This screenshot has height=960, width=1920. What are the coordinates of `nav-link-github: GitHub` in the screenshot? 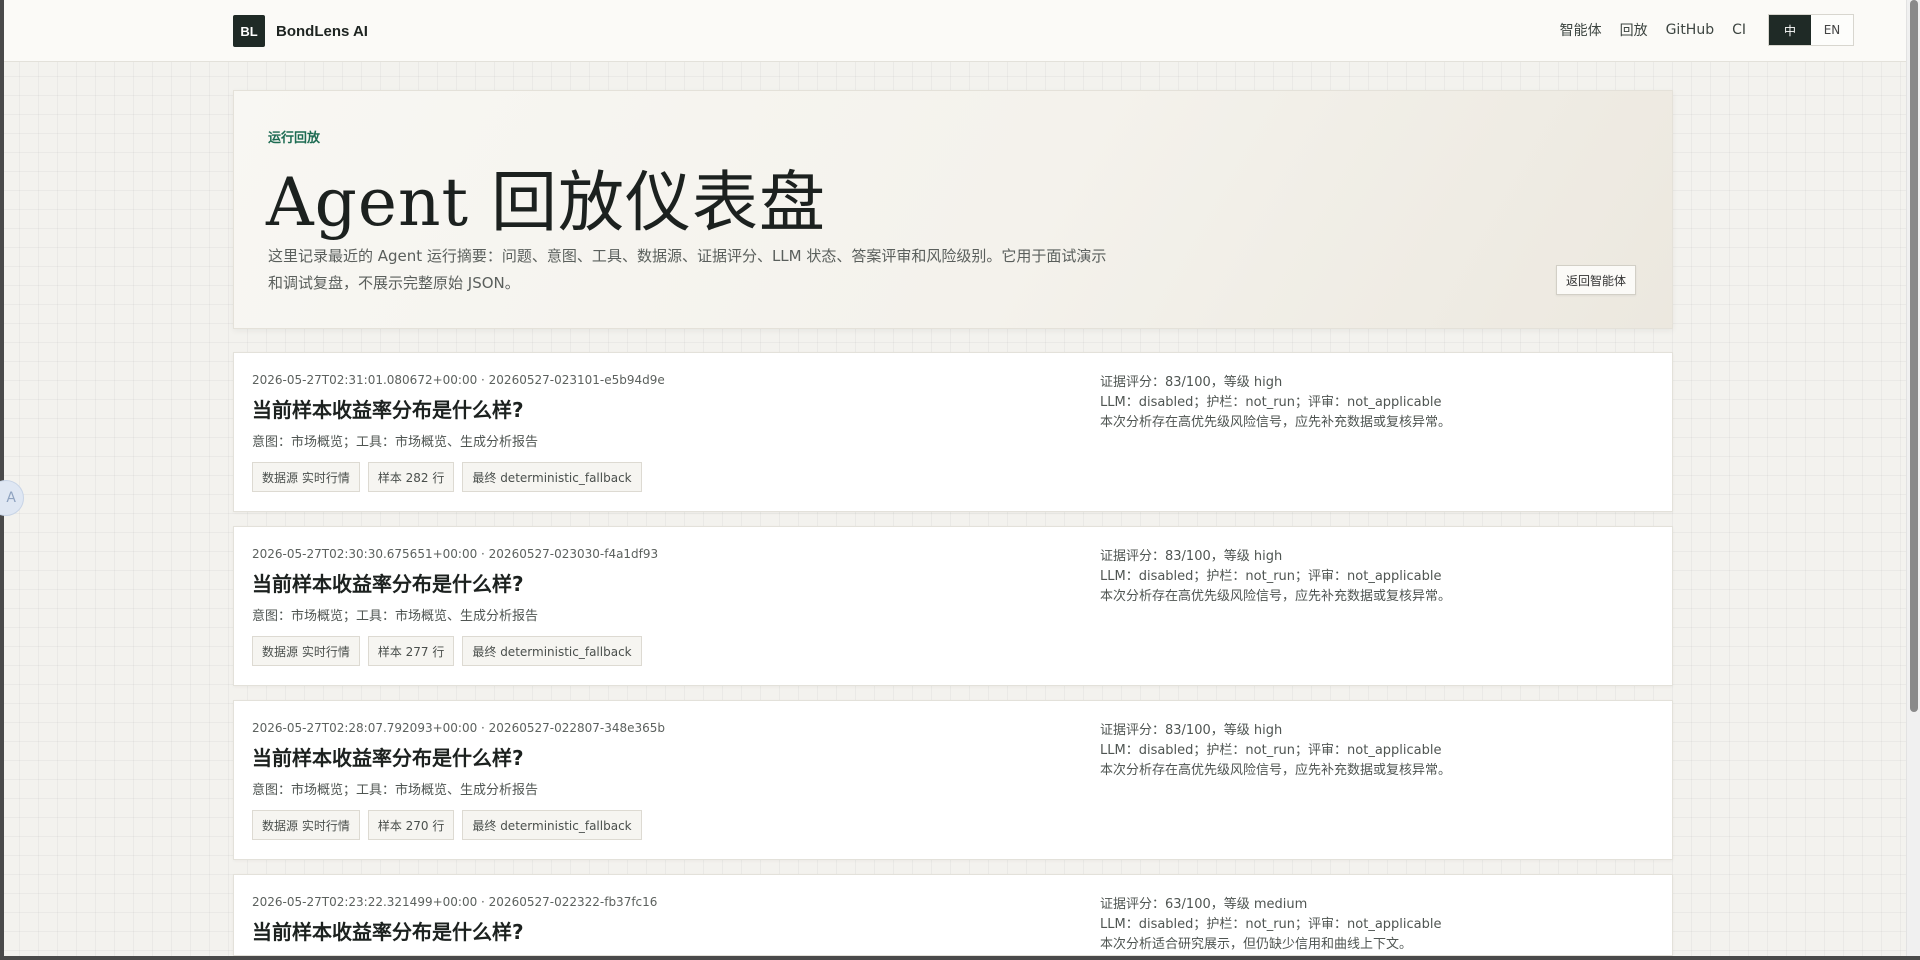 It's located at (1690, 30).